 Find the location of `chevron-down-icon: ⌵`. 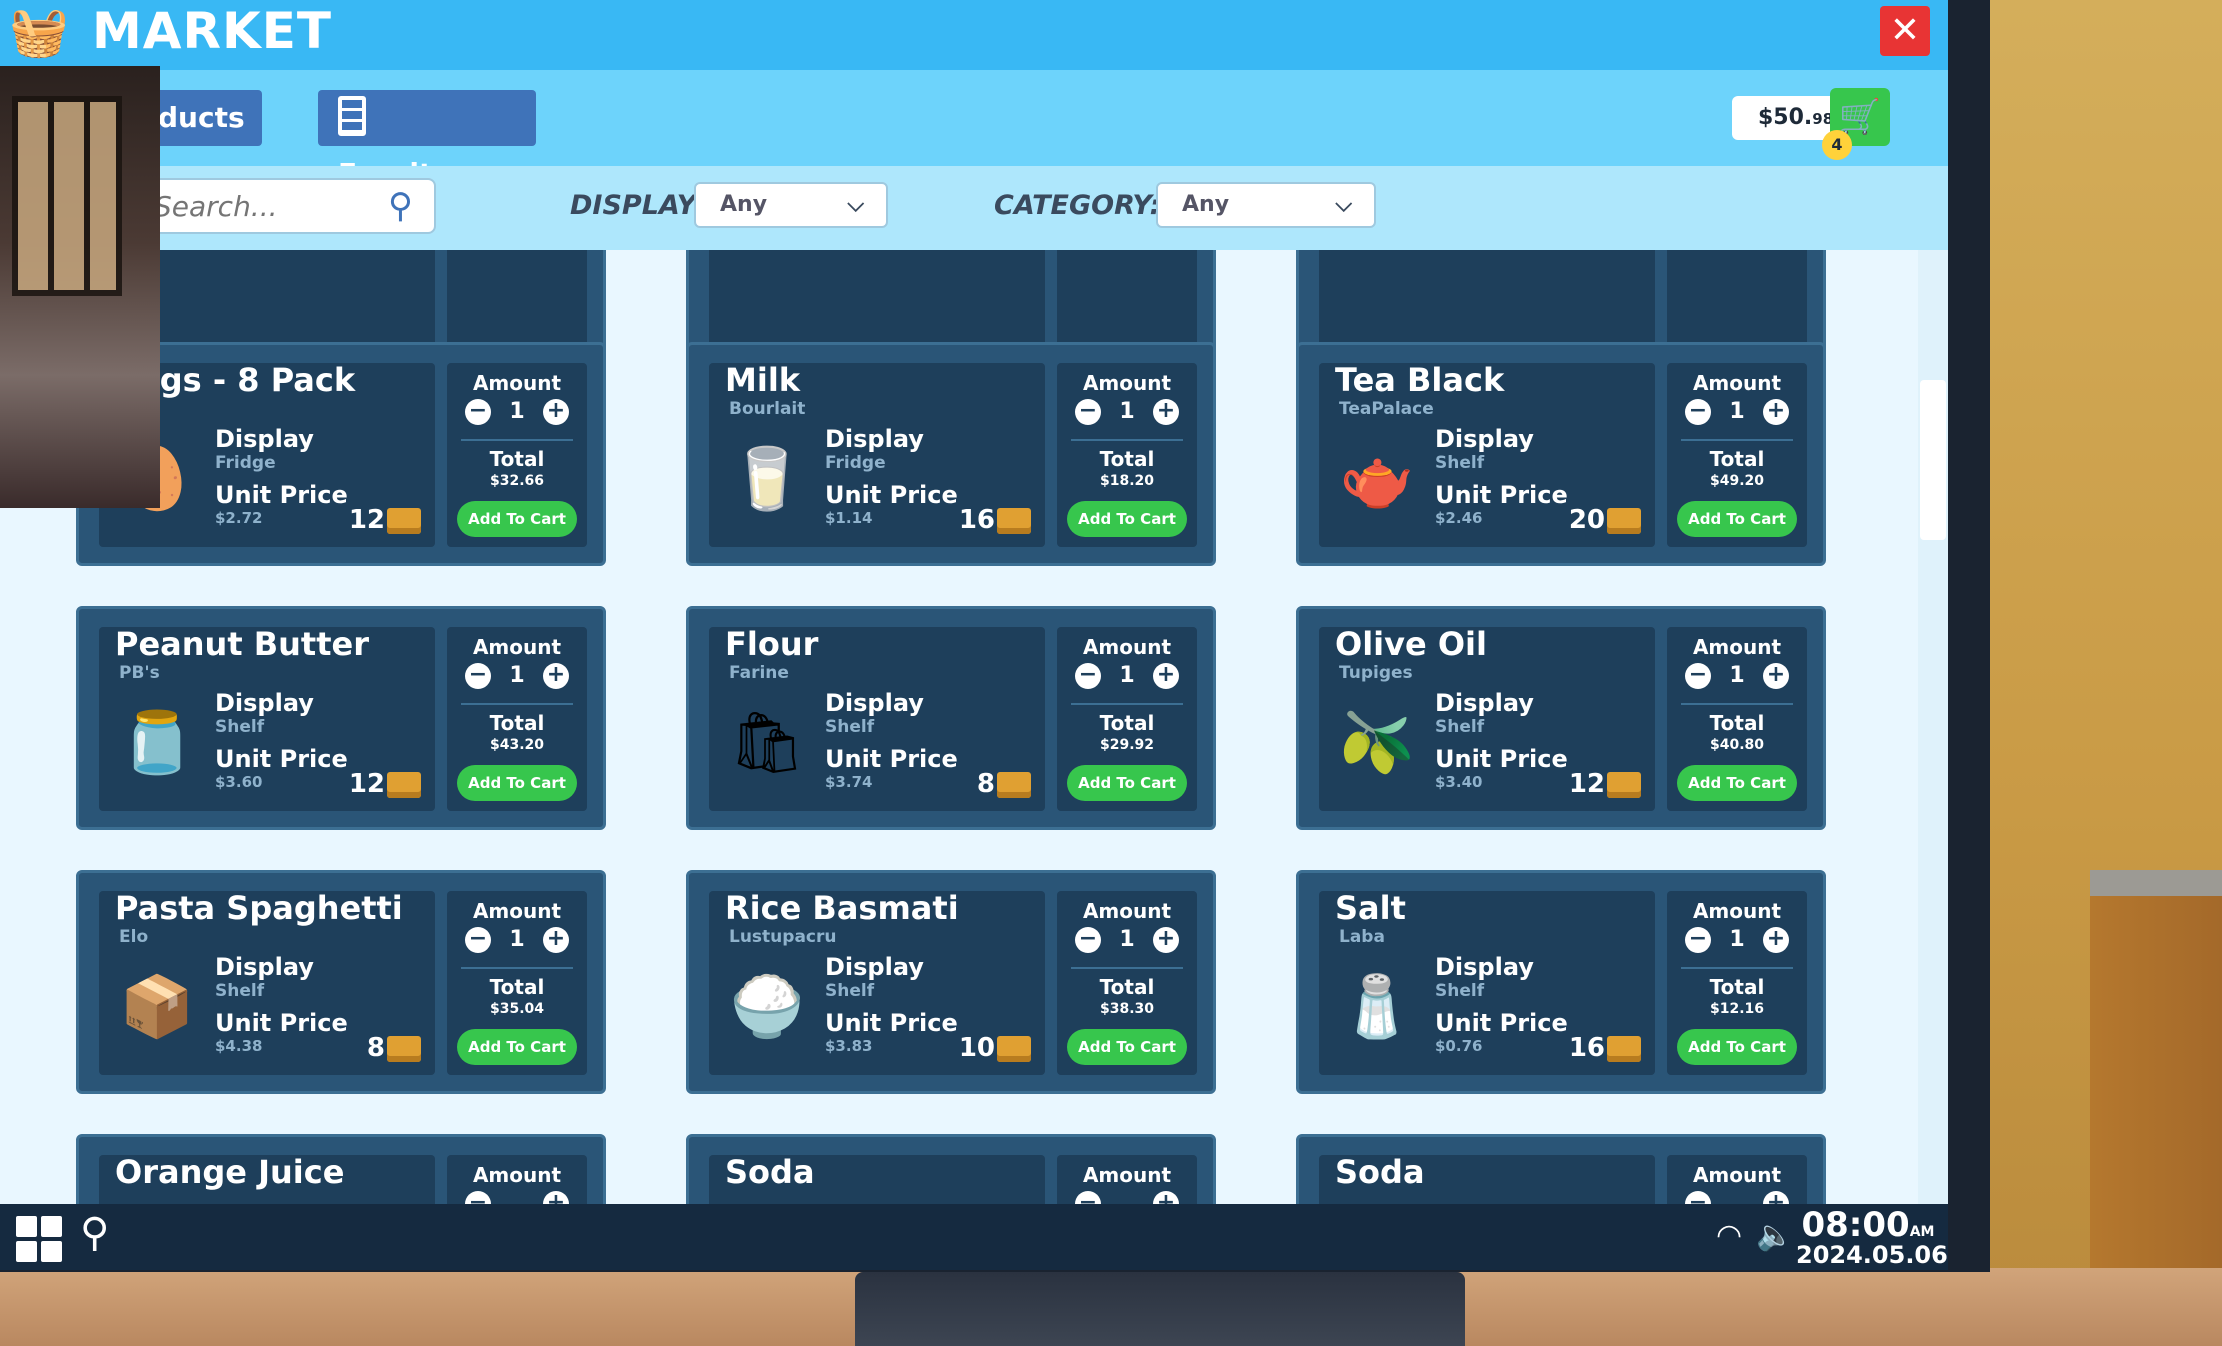

chevron-down-icon: ⌵ is located at coordinates (1343, 204).